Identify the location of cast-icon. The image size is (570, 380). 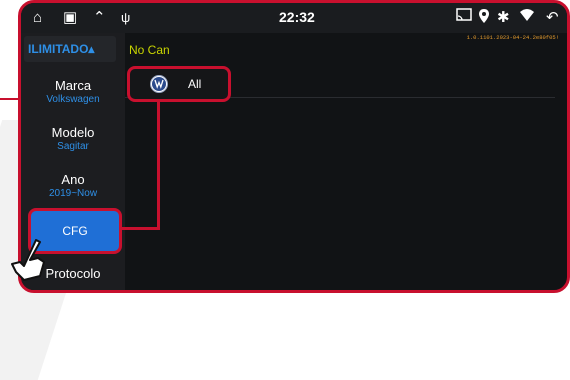
(464, 18).